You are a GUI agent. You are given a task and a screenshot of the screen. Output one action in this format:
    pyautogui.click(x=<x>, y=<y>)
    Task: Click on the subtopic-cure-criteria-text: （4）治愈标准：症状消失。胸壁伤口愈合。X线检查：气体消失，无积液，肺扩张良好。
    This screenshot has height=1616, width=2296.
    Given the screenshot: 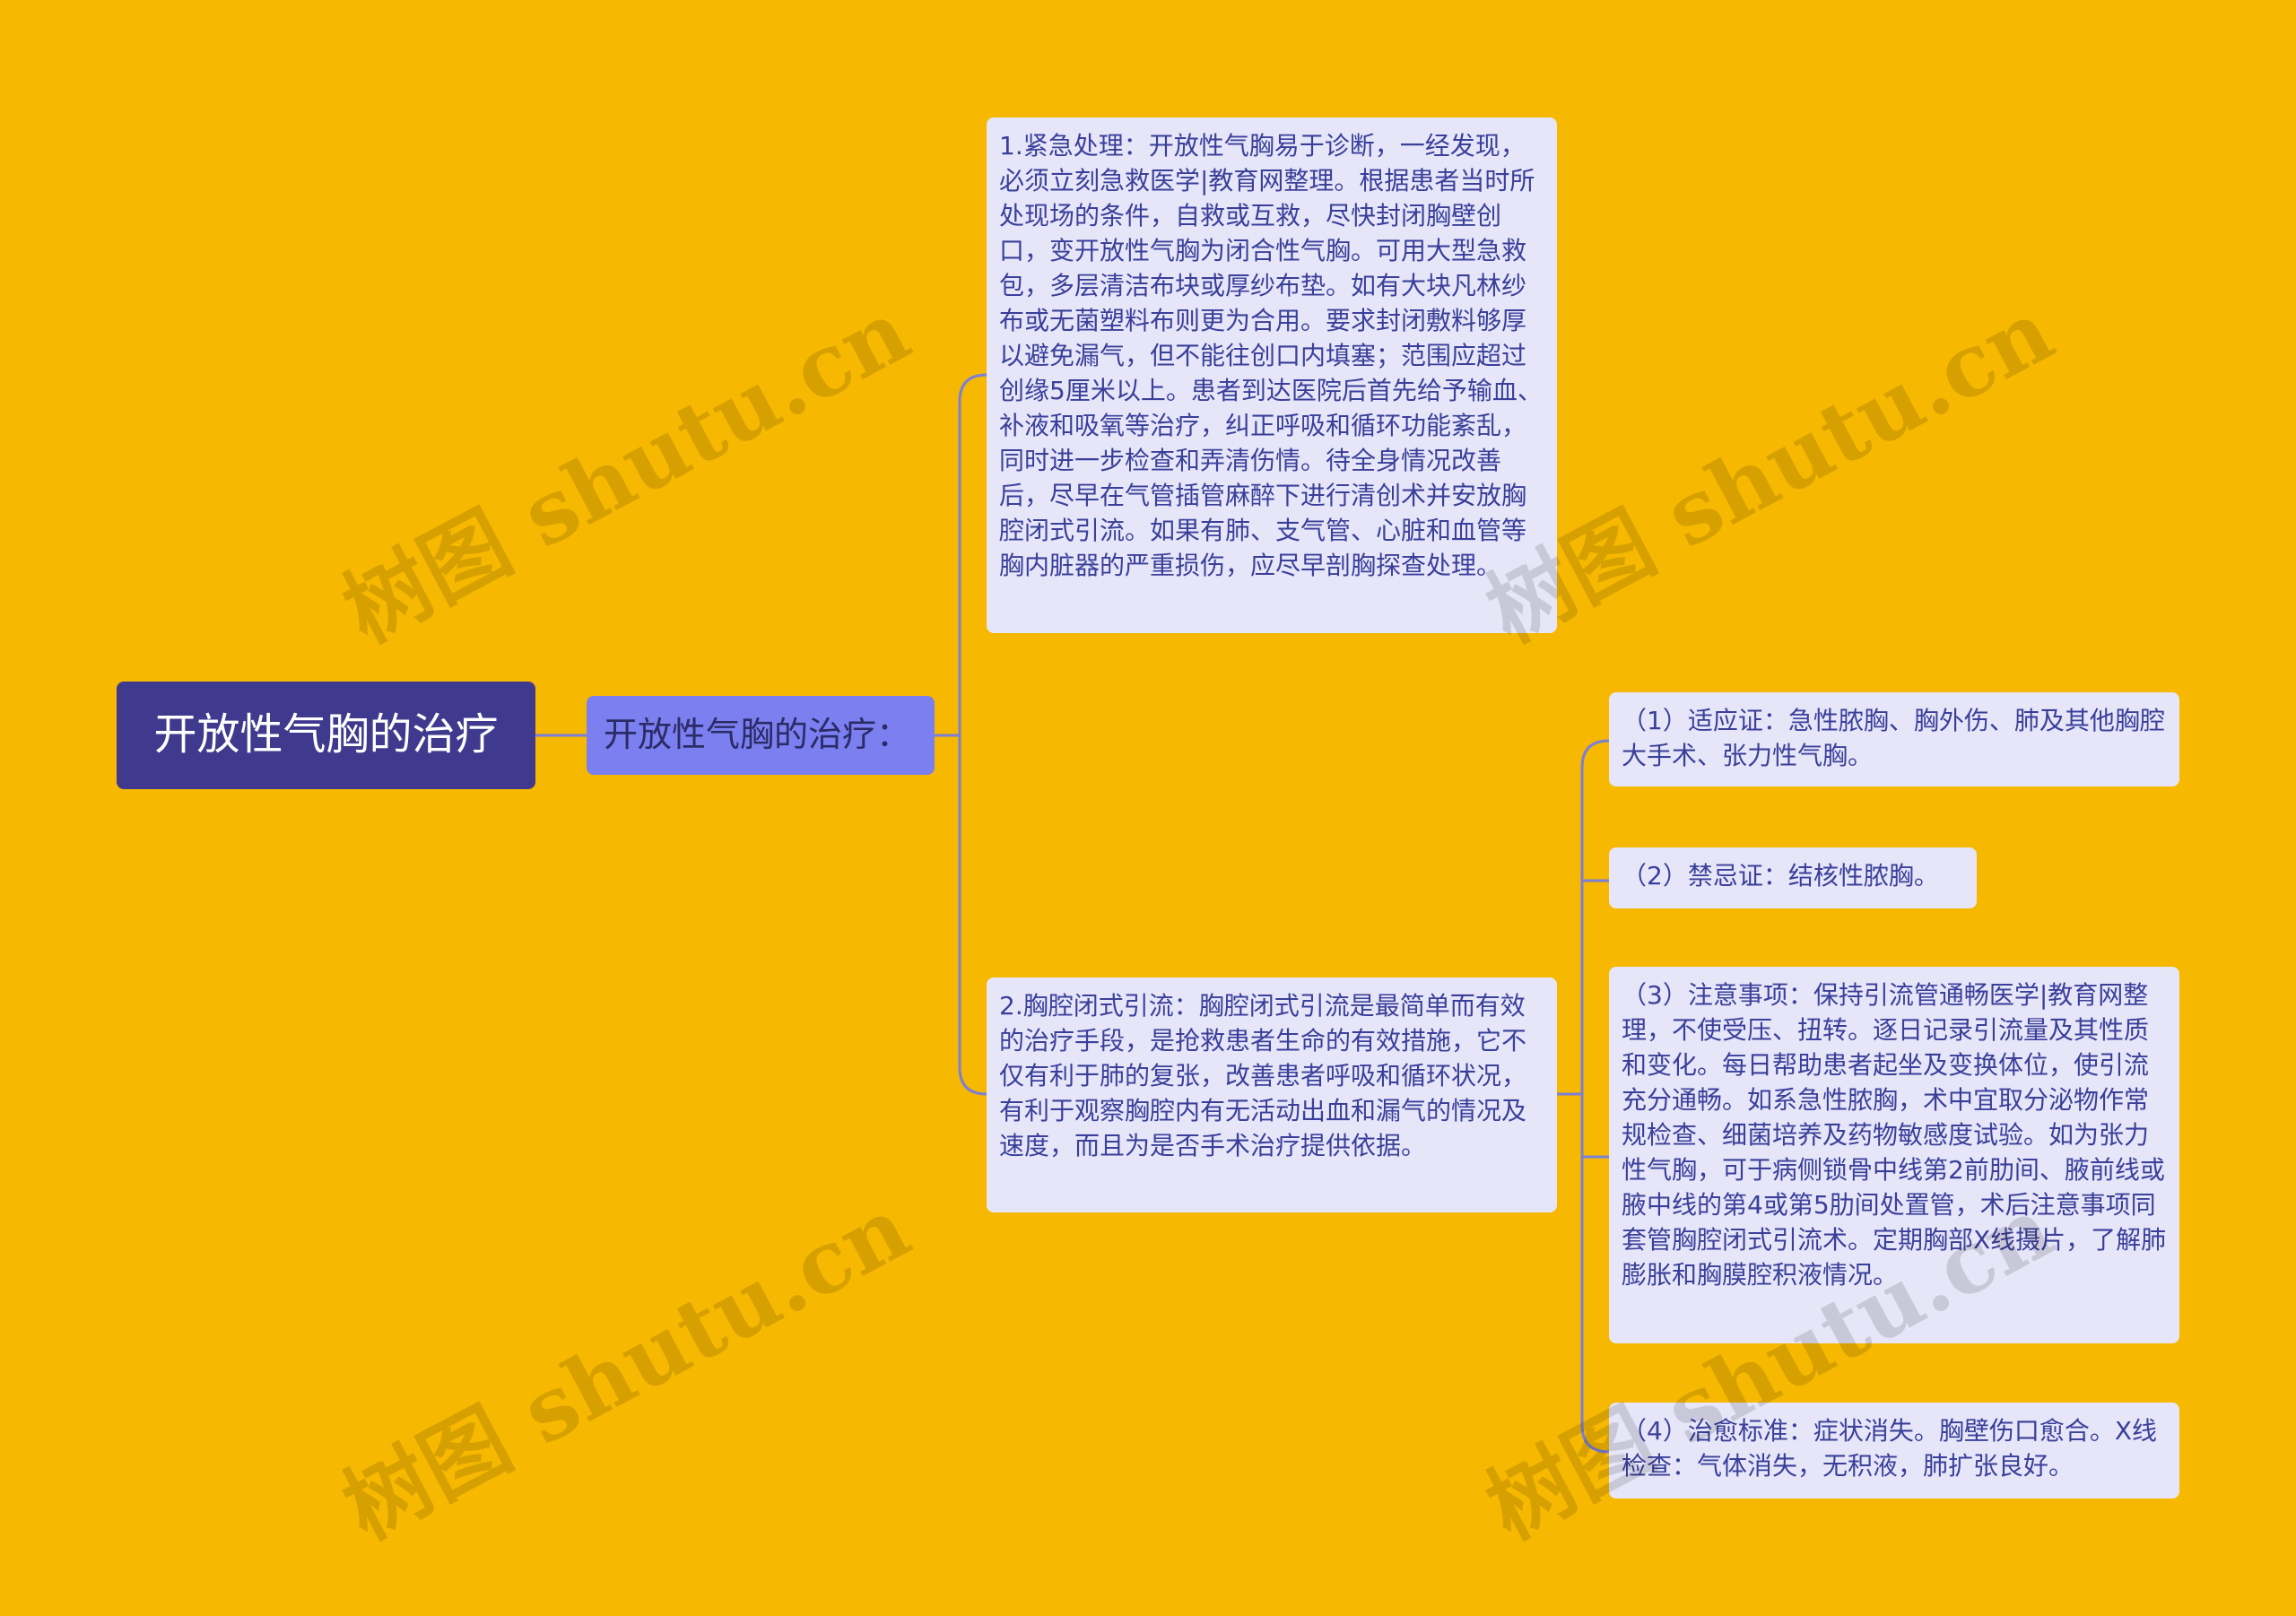 What is the action you would take?
    pyautogui.click(x=1889, y=1448)
    